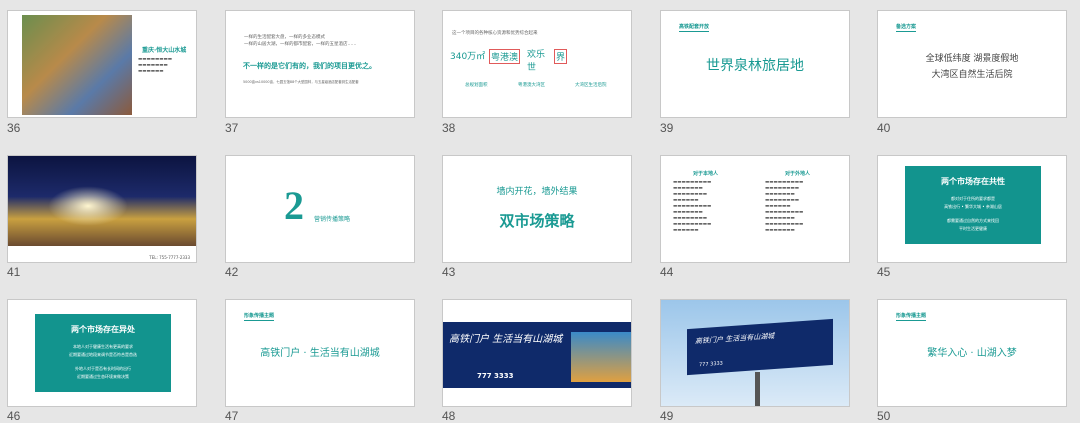  I want to click on text-line: 一样的生活配套大盘，一样的多业态模式, so click(284, 37).